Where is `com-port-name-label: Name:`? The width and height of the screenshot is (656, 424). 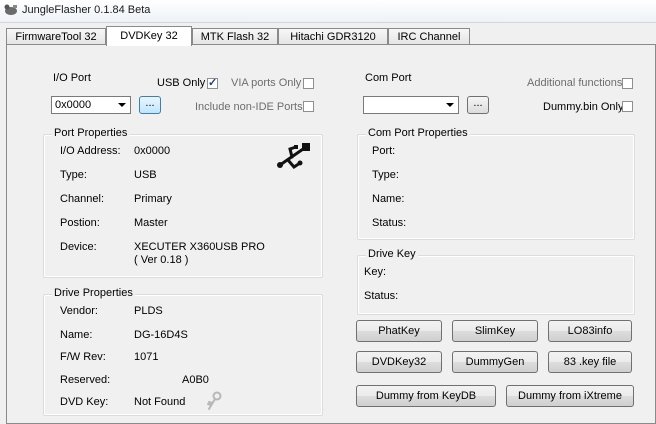 com-port-name-label: Name: is located at coordinates (388, 199).